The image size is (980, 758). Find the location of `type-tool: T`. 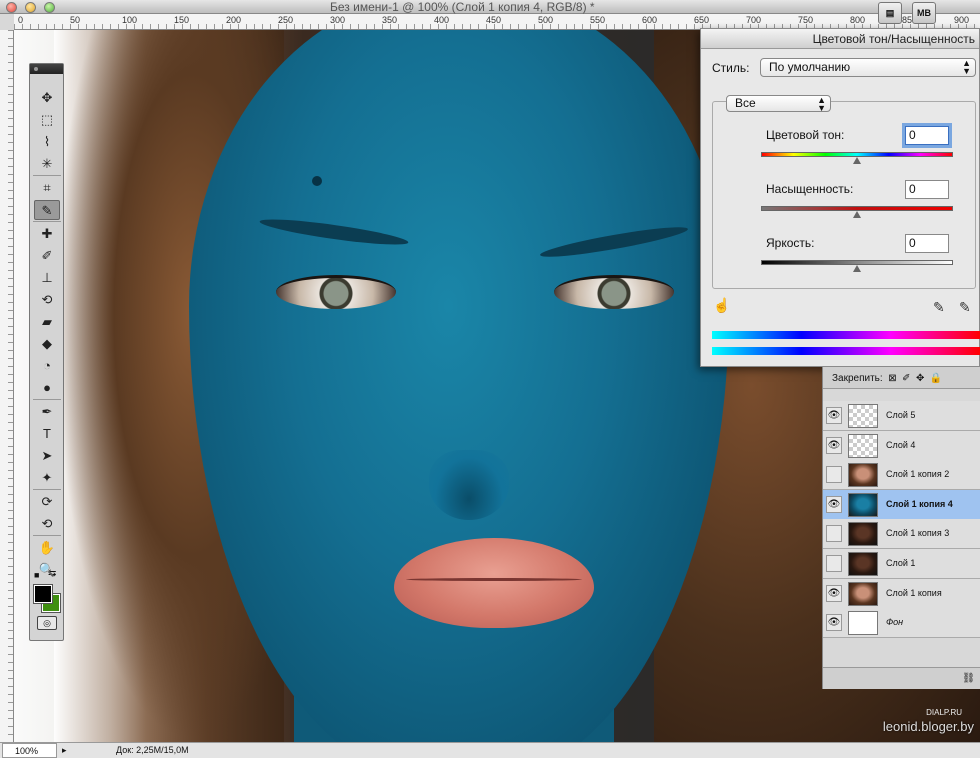

type-tool: T is located at coordinates (47, 434).